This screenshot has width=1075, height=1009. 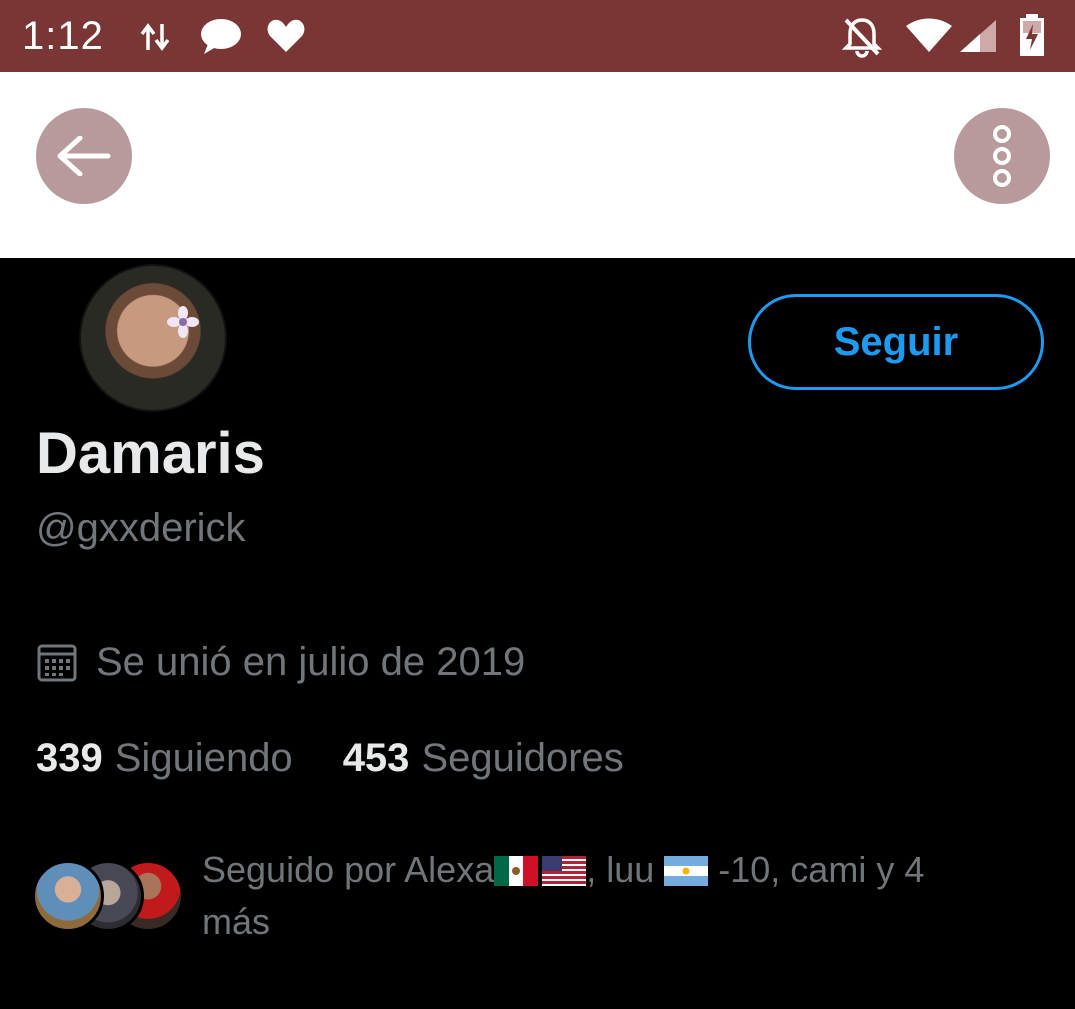 I want to click on heart-icon, so click(x=286, y=35).